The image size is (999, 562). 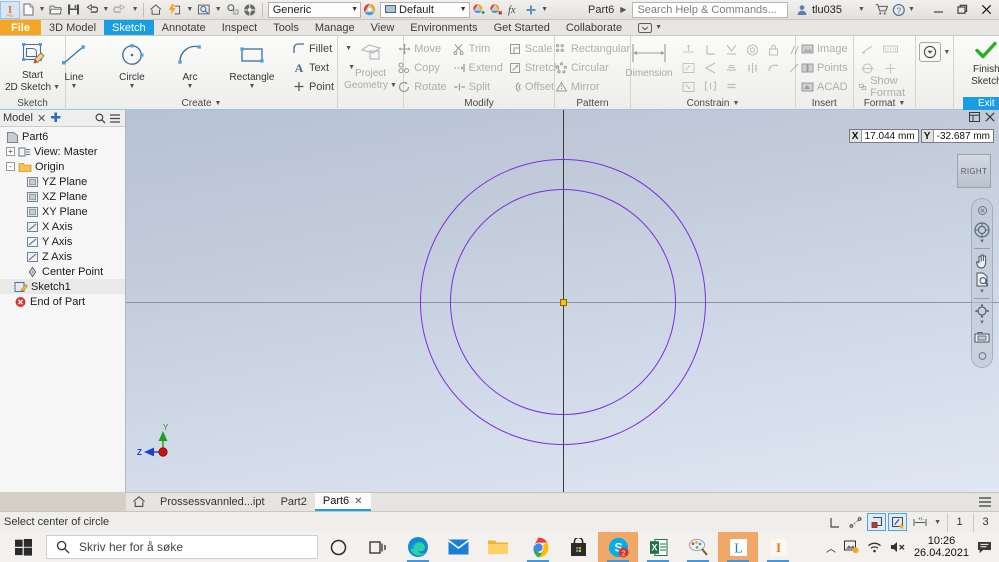 I want to click on lightning-icon, so click(x=175, y=10).